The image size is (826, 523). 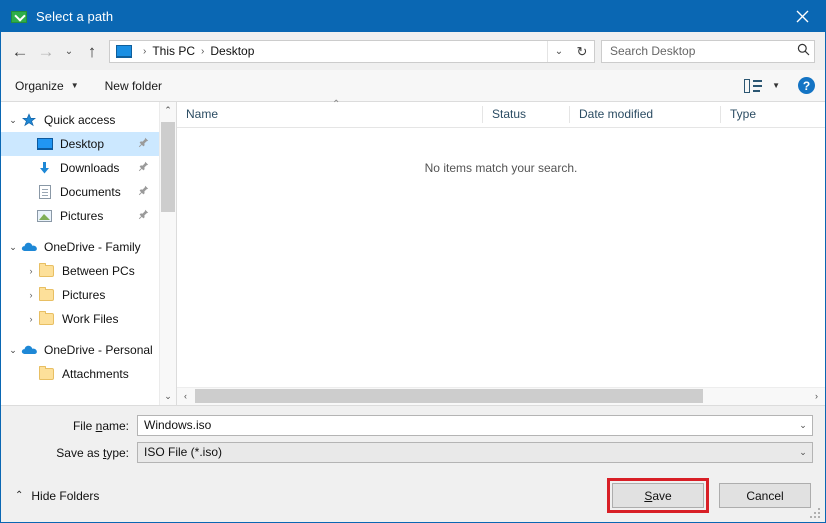 What do you see at coordinates (65, 495) in the screenshot?
I see `hide-folders-label: Hide Folders` at bounding box center [65, 495].